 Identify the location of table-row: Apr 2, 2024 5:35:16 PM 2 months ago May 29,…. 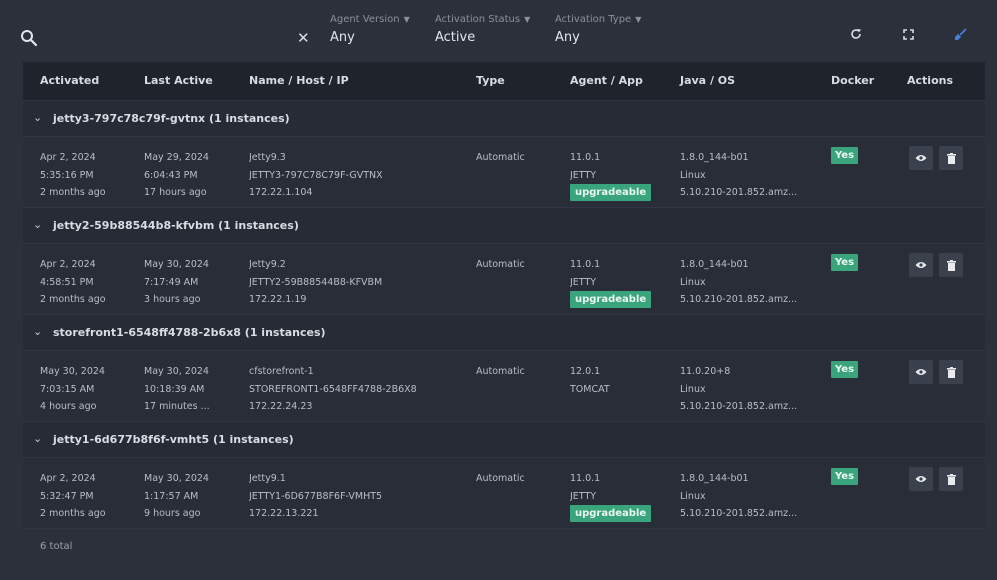
(504, 172).